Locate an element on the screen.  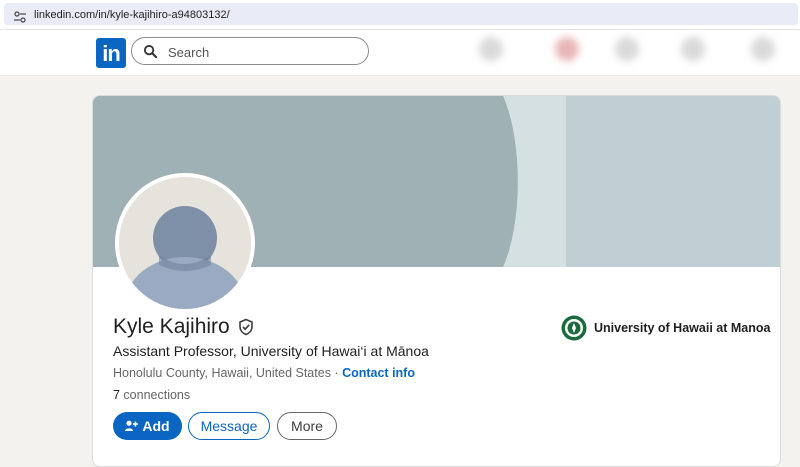
profile-avatar is located at coordinates (185, 243).